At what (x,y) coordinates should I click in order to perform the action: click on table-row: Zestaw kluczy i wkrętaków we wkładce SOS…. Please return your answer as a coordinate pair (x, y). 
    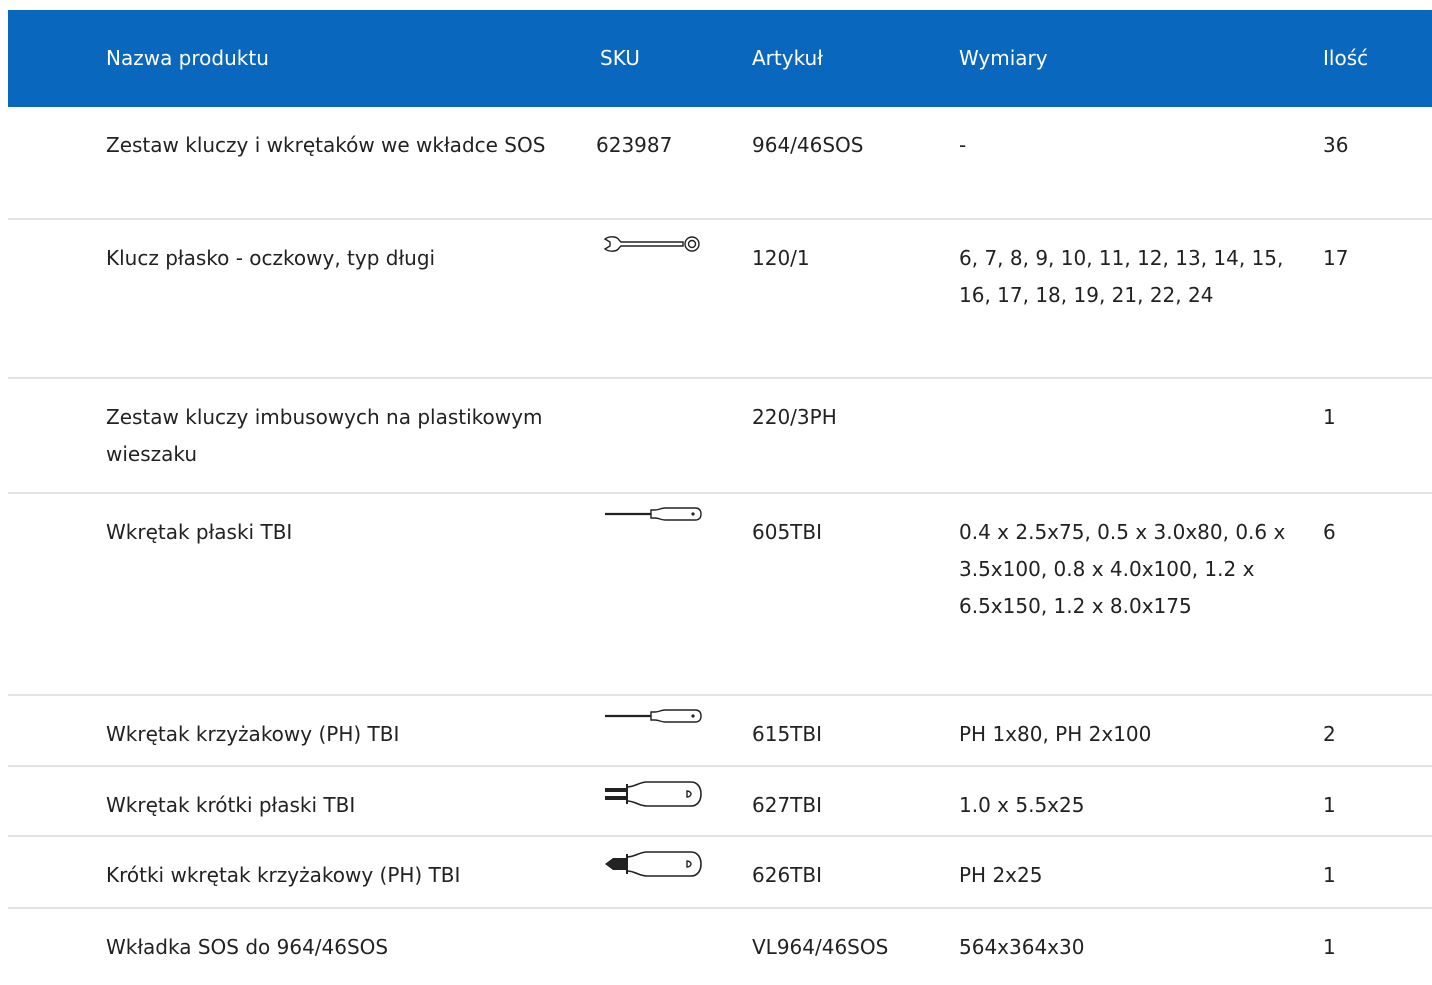
    Looking at the image, I should click on (720, 163).